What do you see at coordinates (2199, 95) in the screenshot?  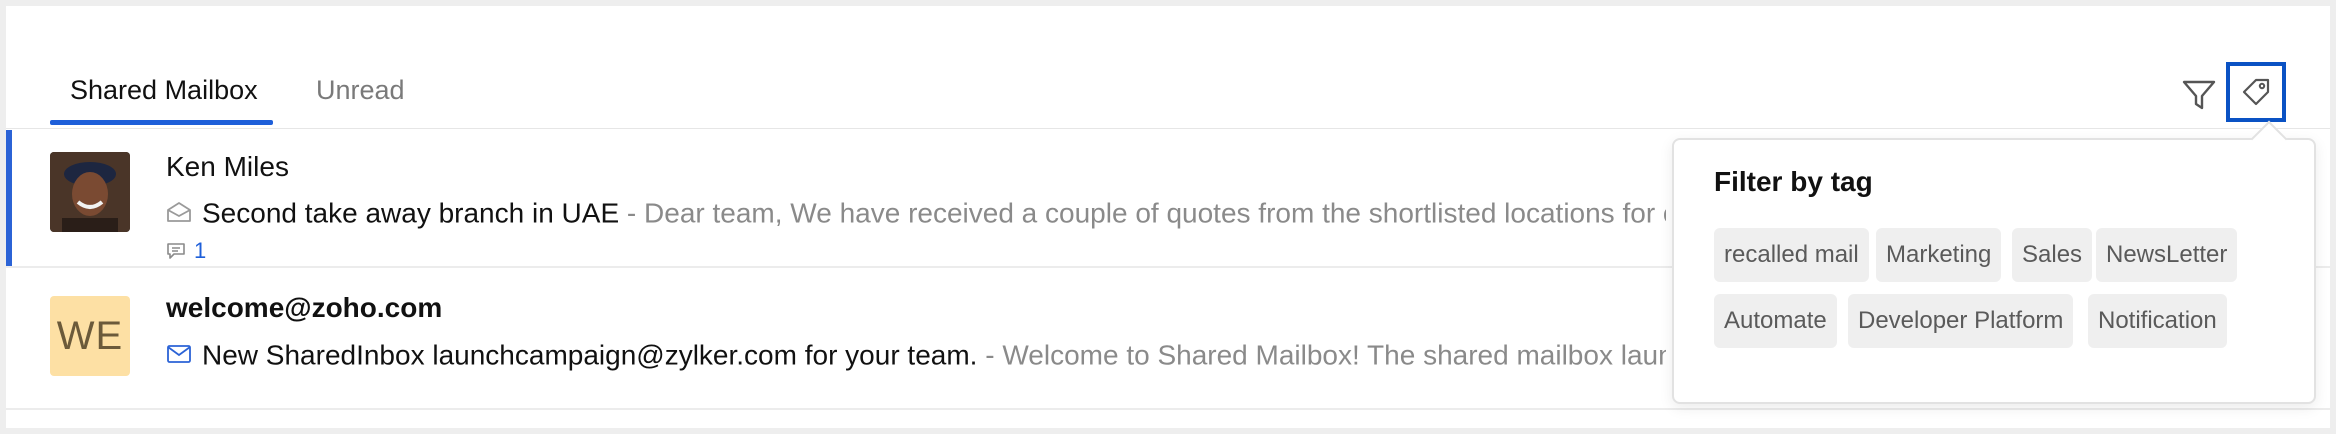 I see `filter-icon` at bounding box center [2199, 95].